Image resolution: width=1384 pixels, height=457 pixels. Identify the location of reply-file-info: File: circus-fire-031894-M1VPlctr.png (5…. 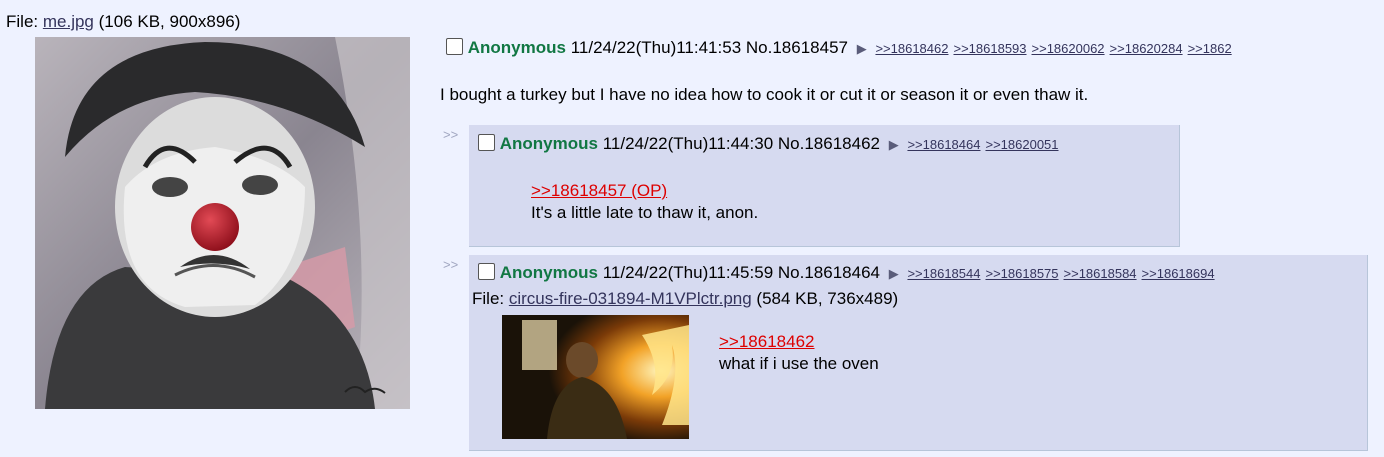
(685, 299).